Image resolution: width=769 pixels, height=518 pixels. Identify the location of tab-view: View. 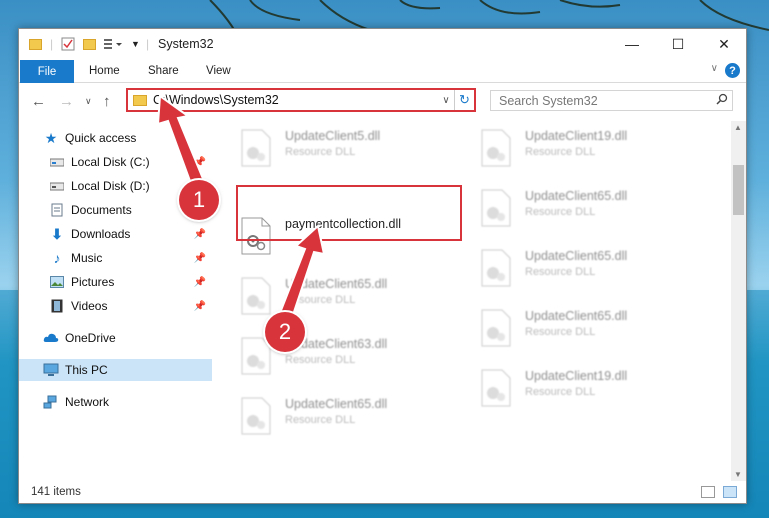
(218, 71).